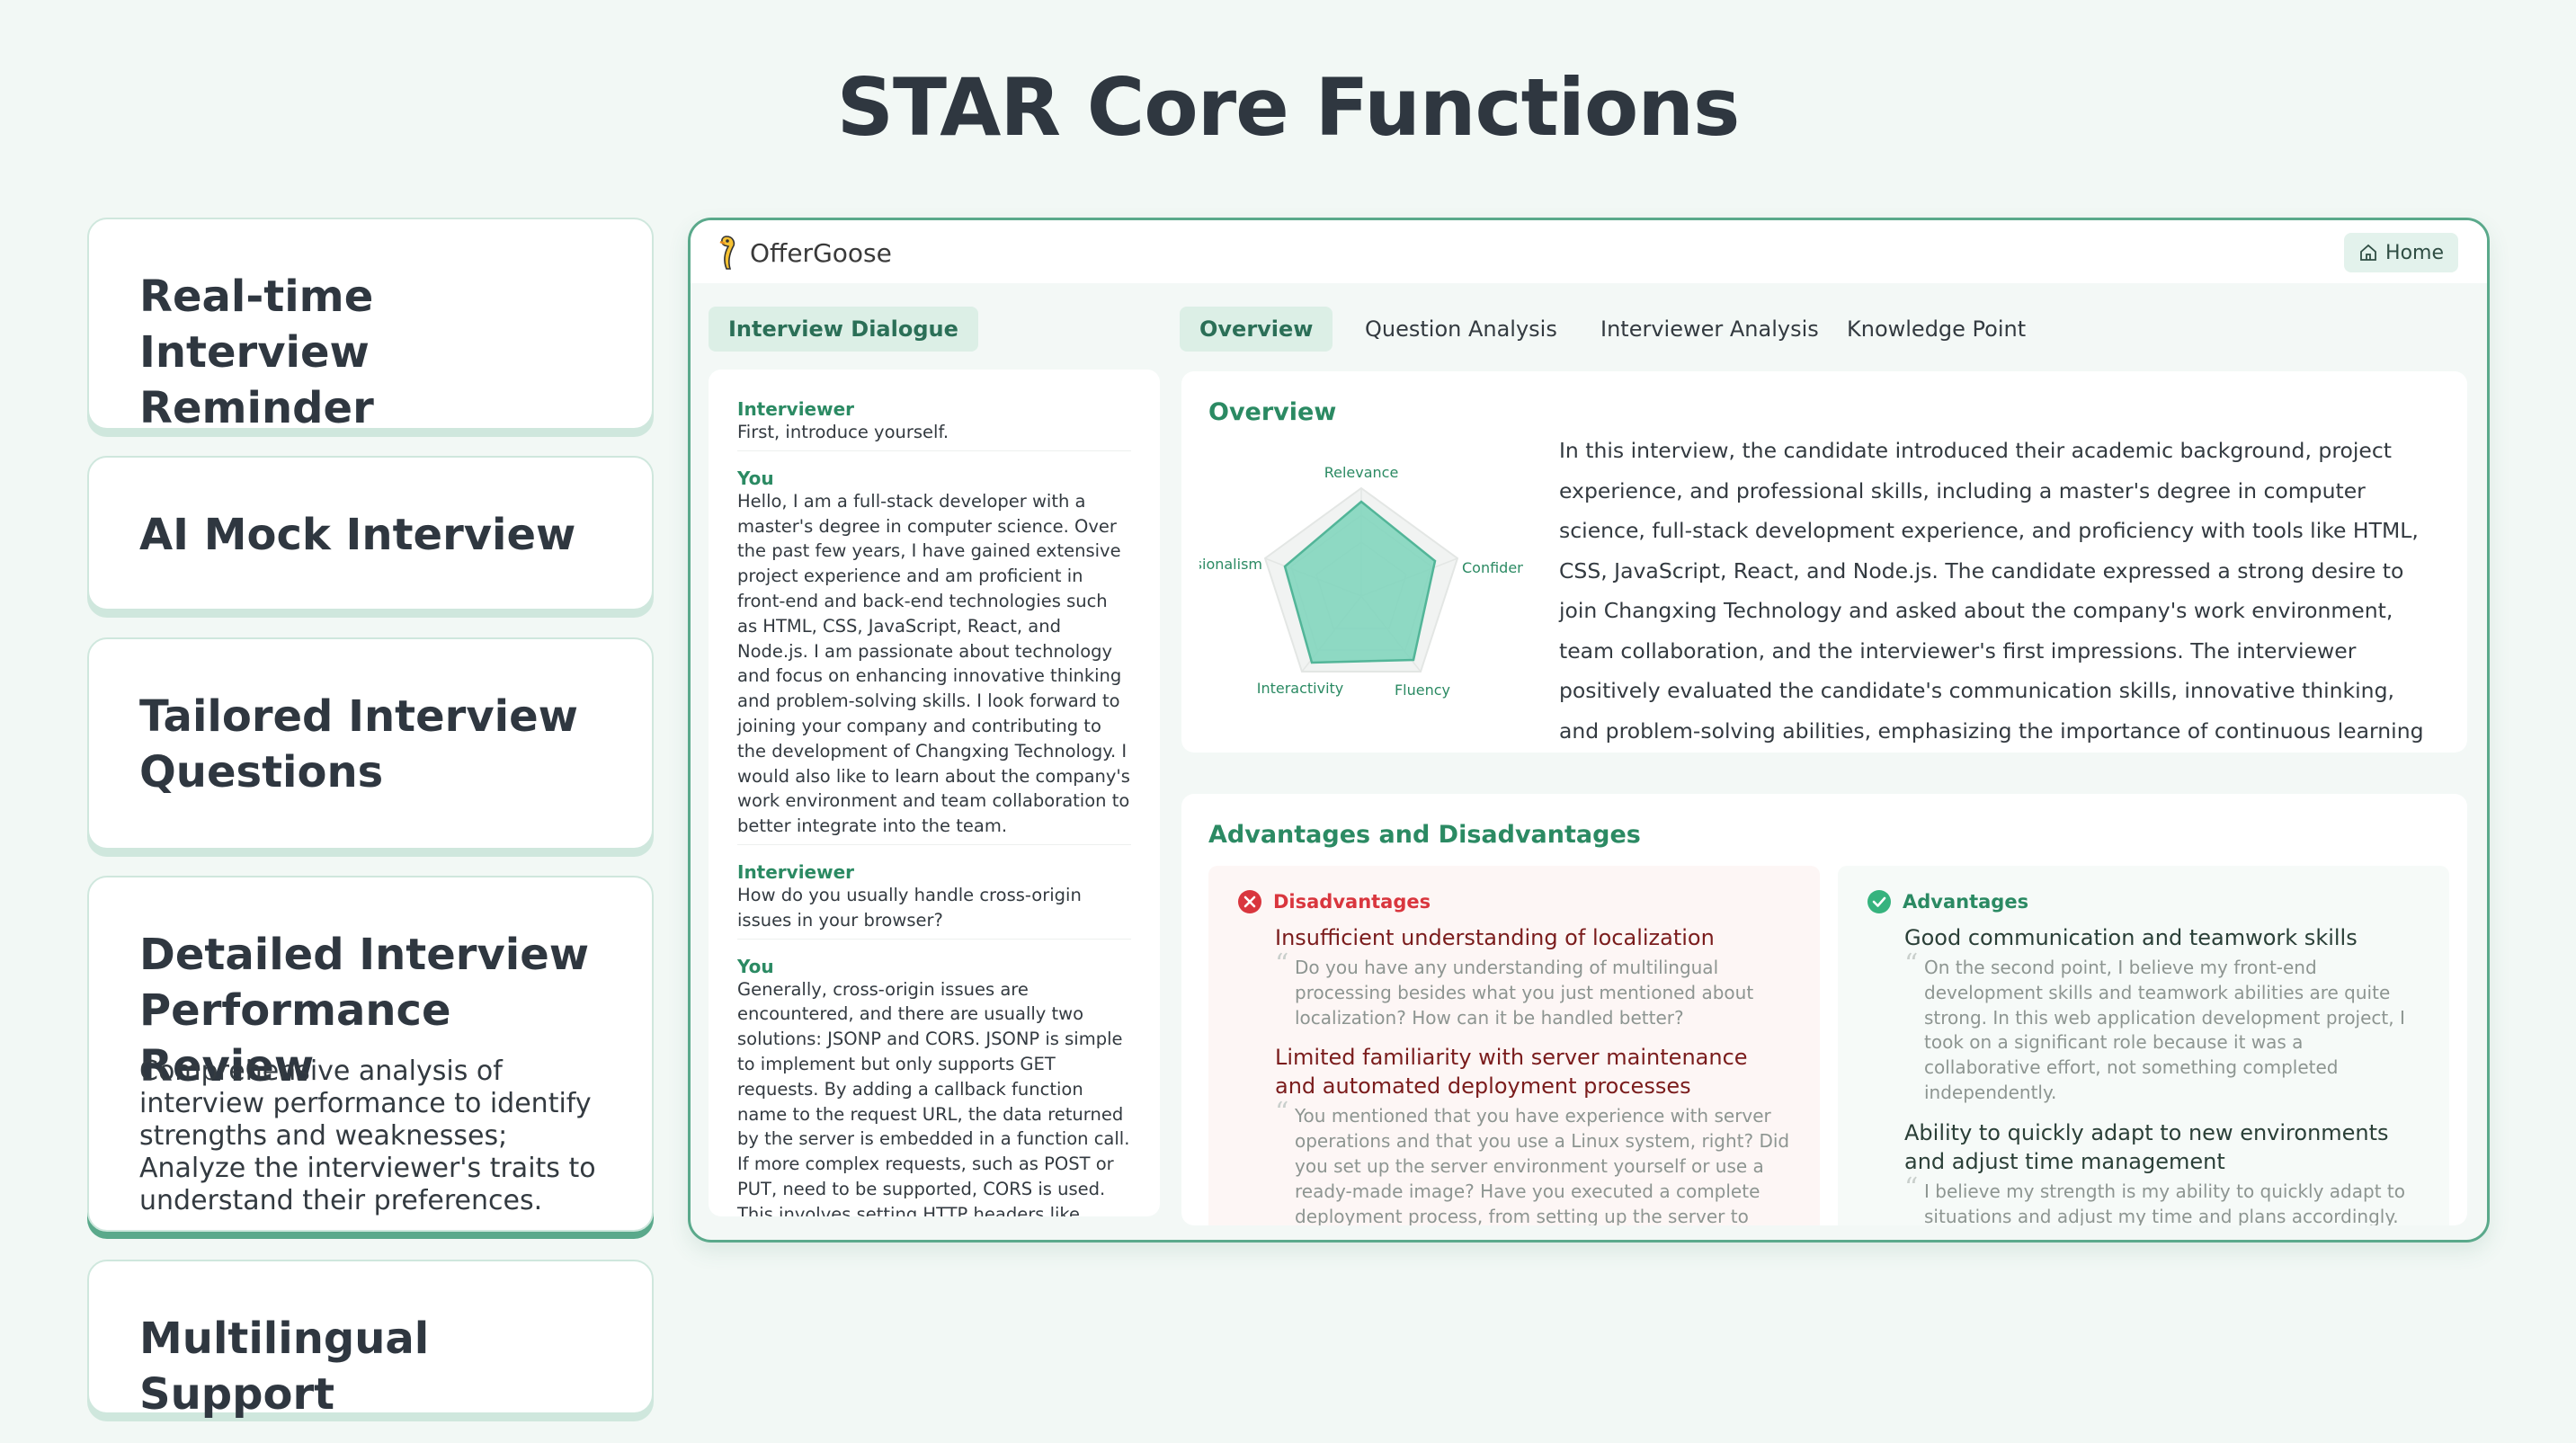  What do you see at coordinates (284, 1367) in the screenshot?
I see `feature-card-title: Multilingual Support` at bounding box center [284, 1367].